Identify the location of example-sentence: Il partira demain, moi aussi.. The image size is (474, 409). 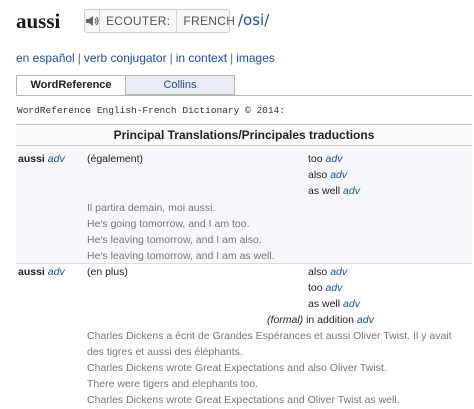
(151, 208).